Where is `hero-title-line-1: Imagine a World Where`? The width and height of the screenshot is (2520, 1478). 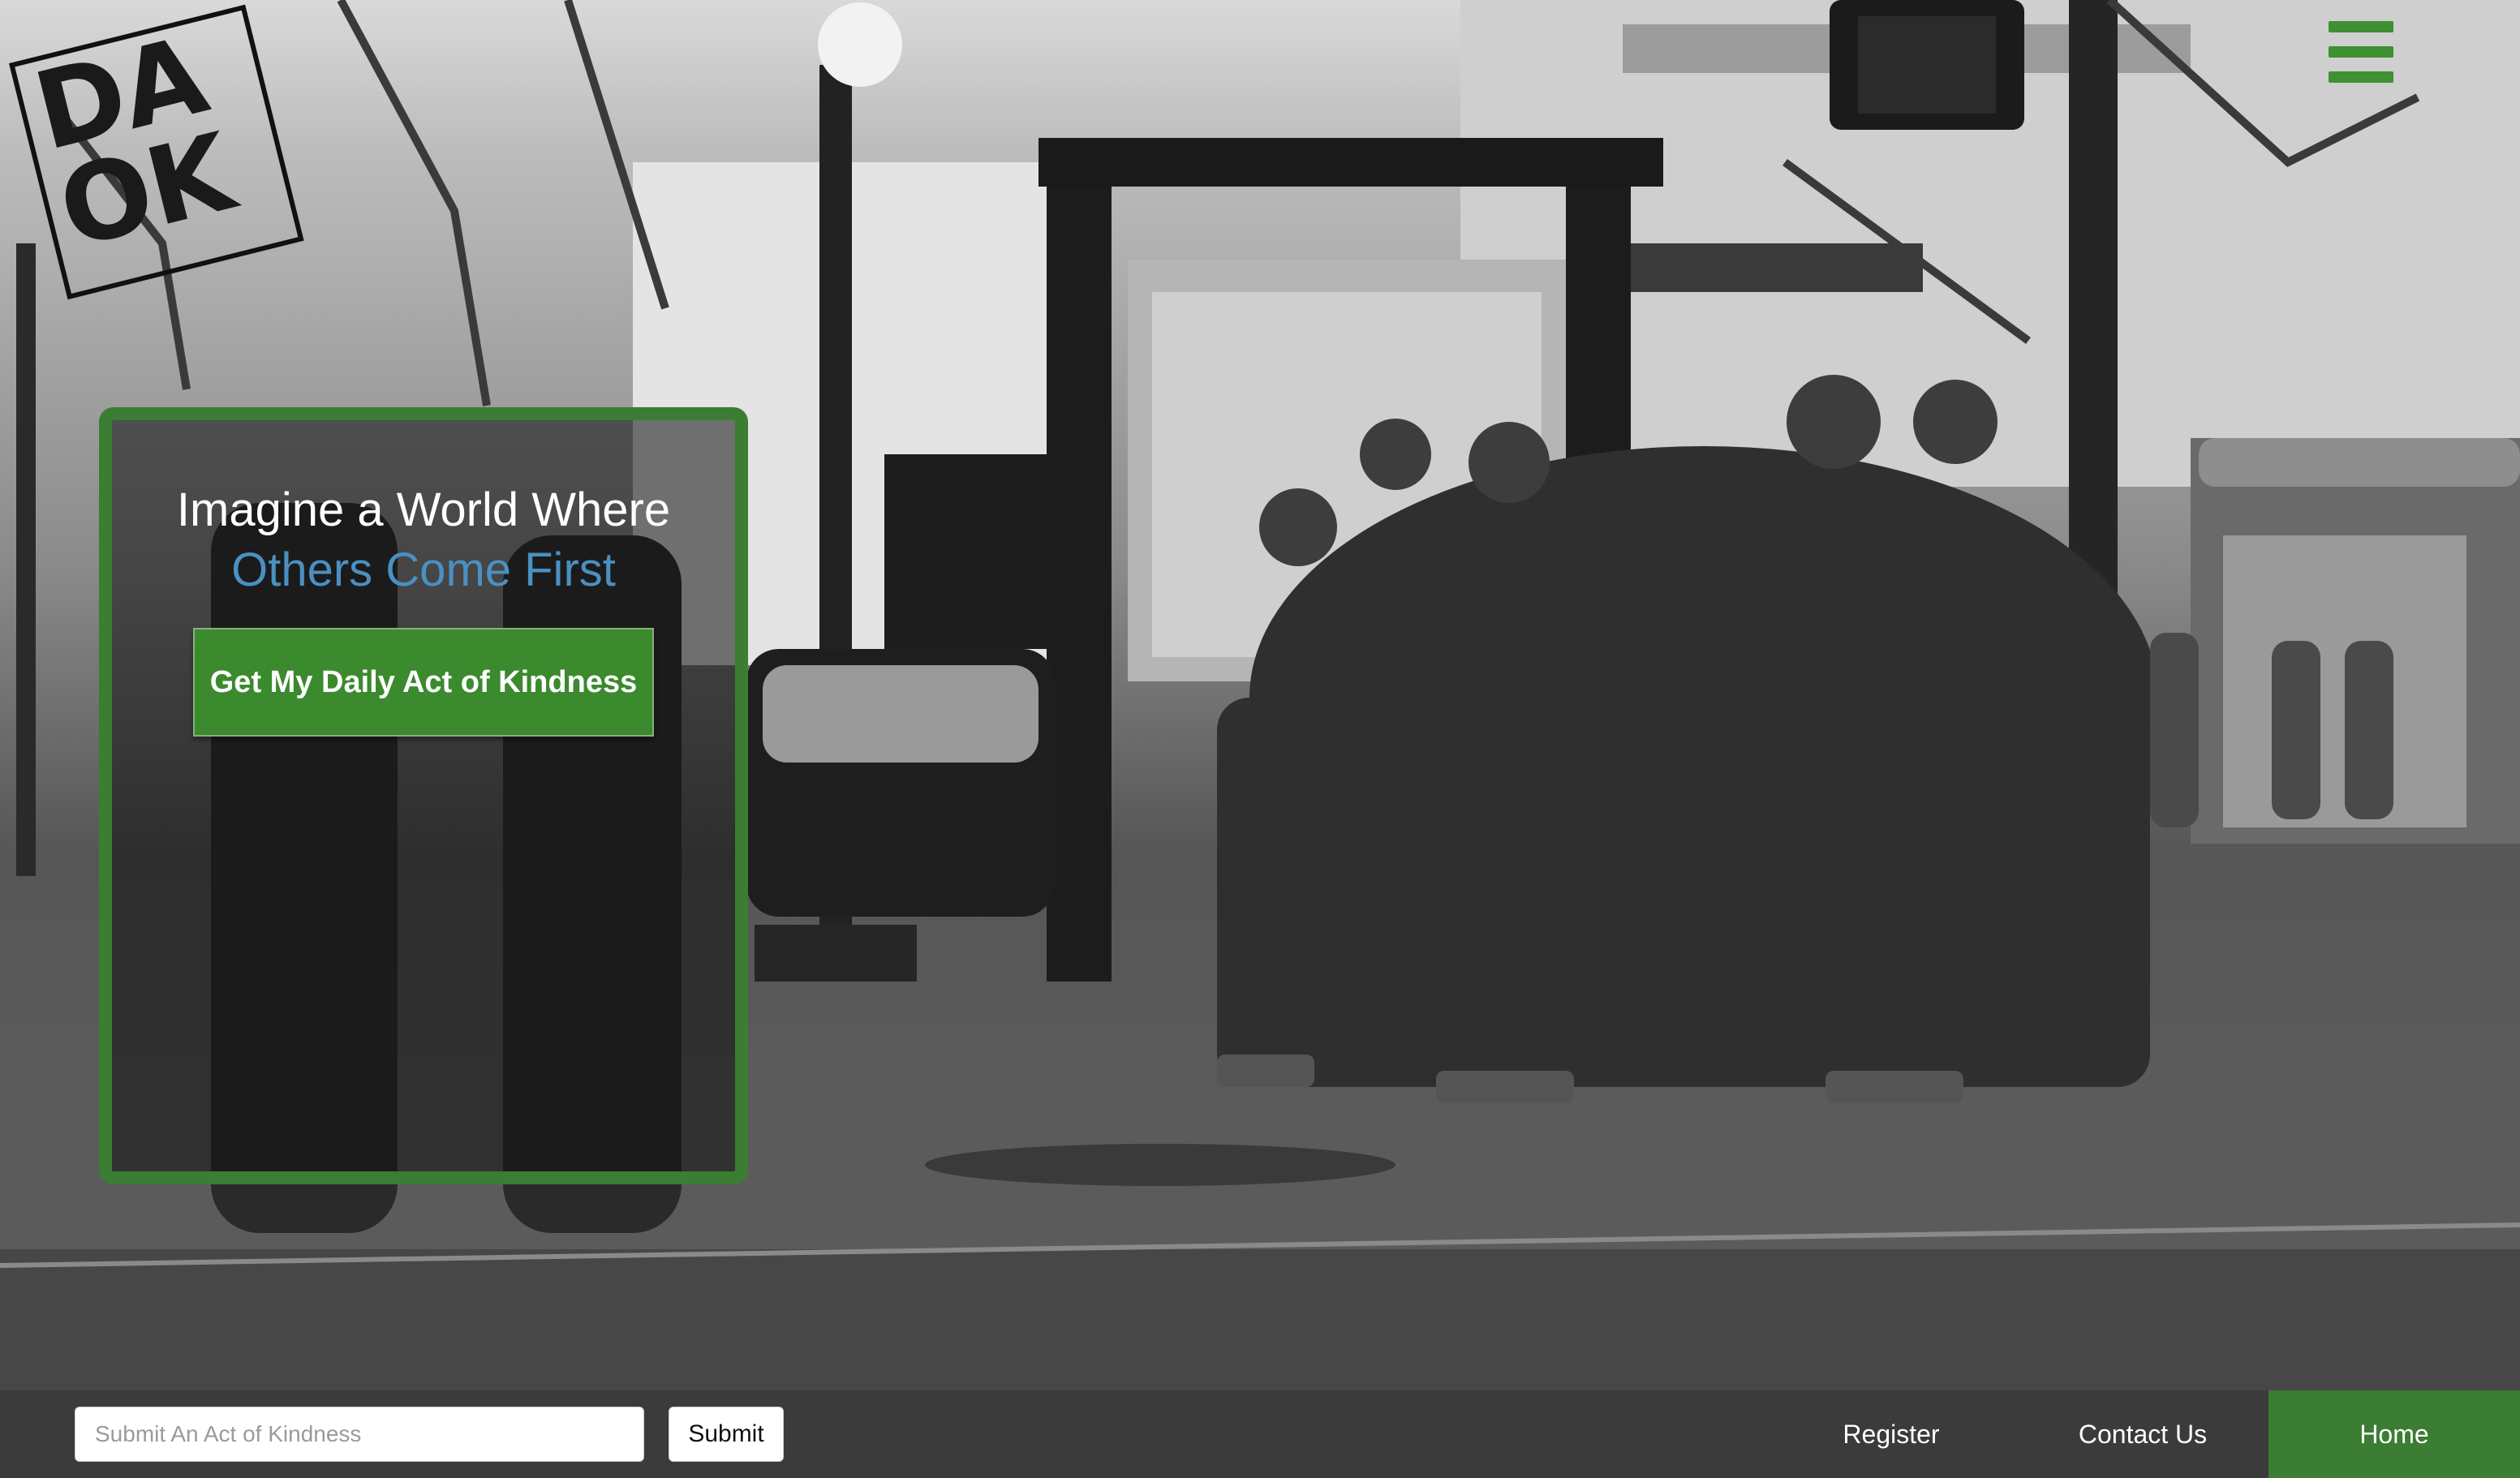
hero-title-line-1: Imagine a World Where is located at coordinates (423, 509).